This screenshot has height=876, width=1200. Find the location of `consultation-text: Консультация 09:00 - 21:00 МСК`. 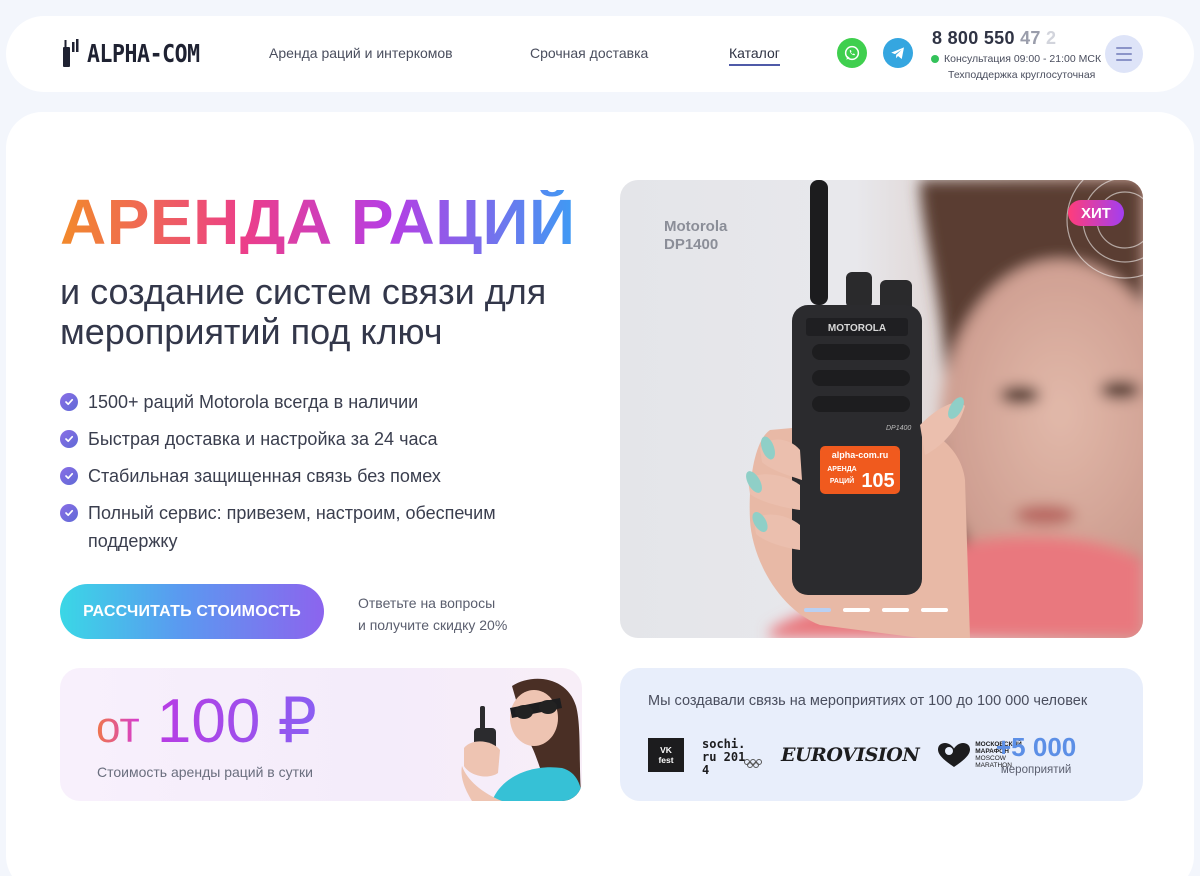

consultation-text: Консультация 09:00 - 21:00 МСК is located at coordinates (1023, 59).